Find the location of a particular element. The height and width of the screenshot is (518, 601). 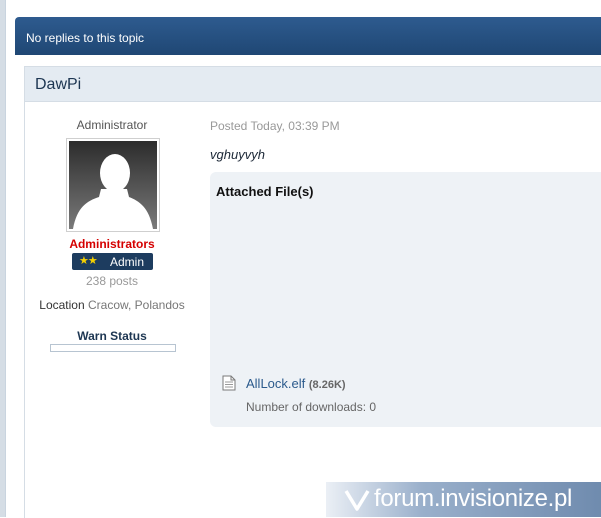

rank-stars-icon: ★★ is located at coordinates (88, 261).